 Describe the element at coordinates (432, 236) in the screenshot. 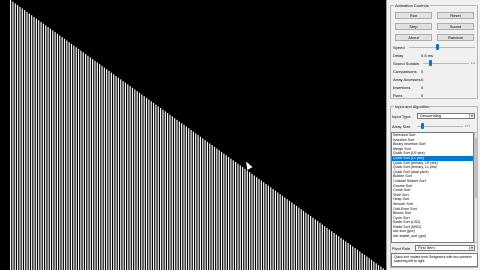

I see `algorithm-list-item: std::stable_sort (gcc)` at that location.